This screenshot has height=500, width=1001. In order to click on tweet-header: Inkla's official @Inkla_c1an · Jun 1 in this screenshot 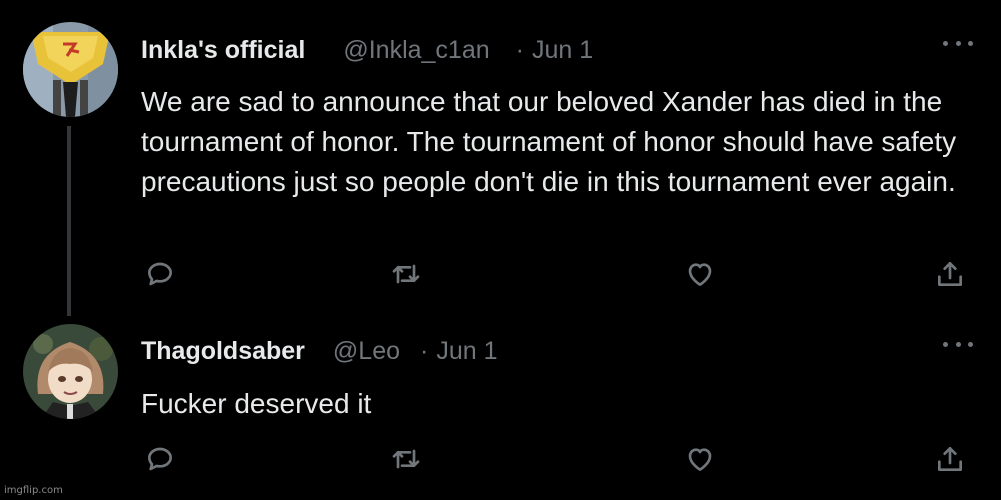, I will do `click(367, 50)`.